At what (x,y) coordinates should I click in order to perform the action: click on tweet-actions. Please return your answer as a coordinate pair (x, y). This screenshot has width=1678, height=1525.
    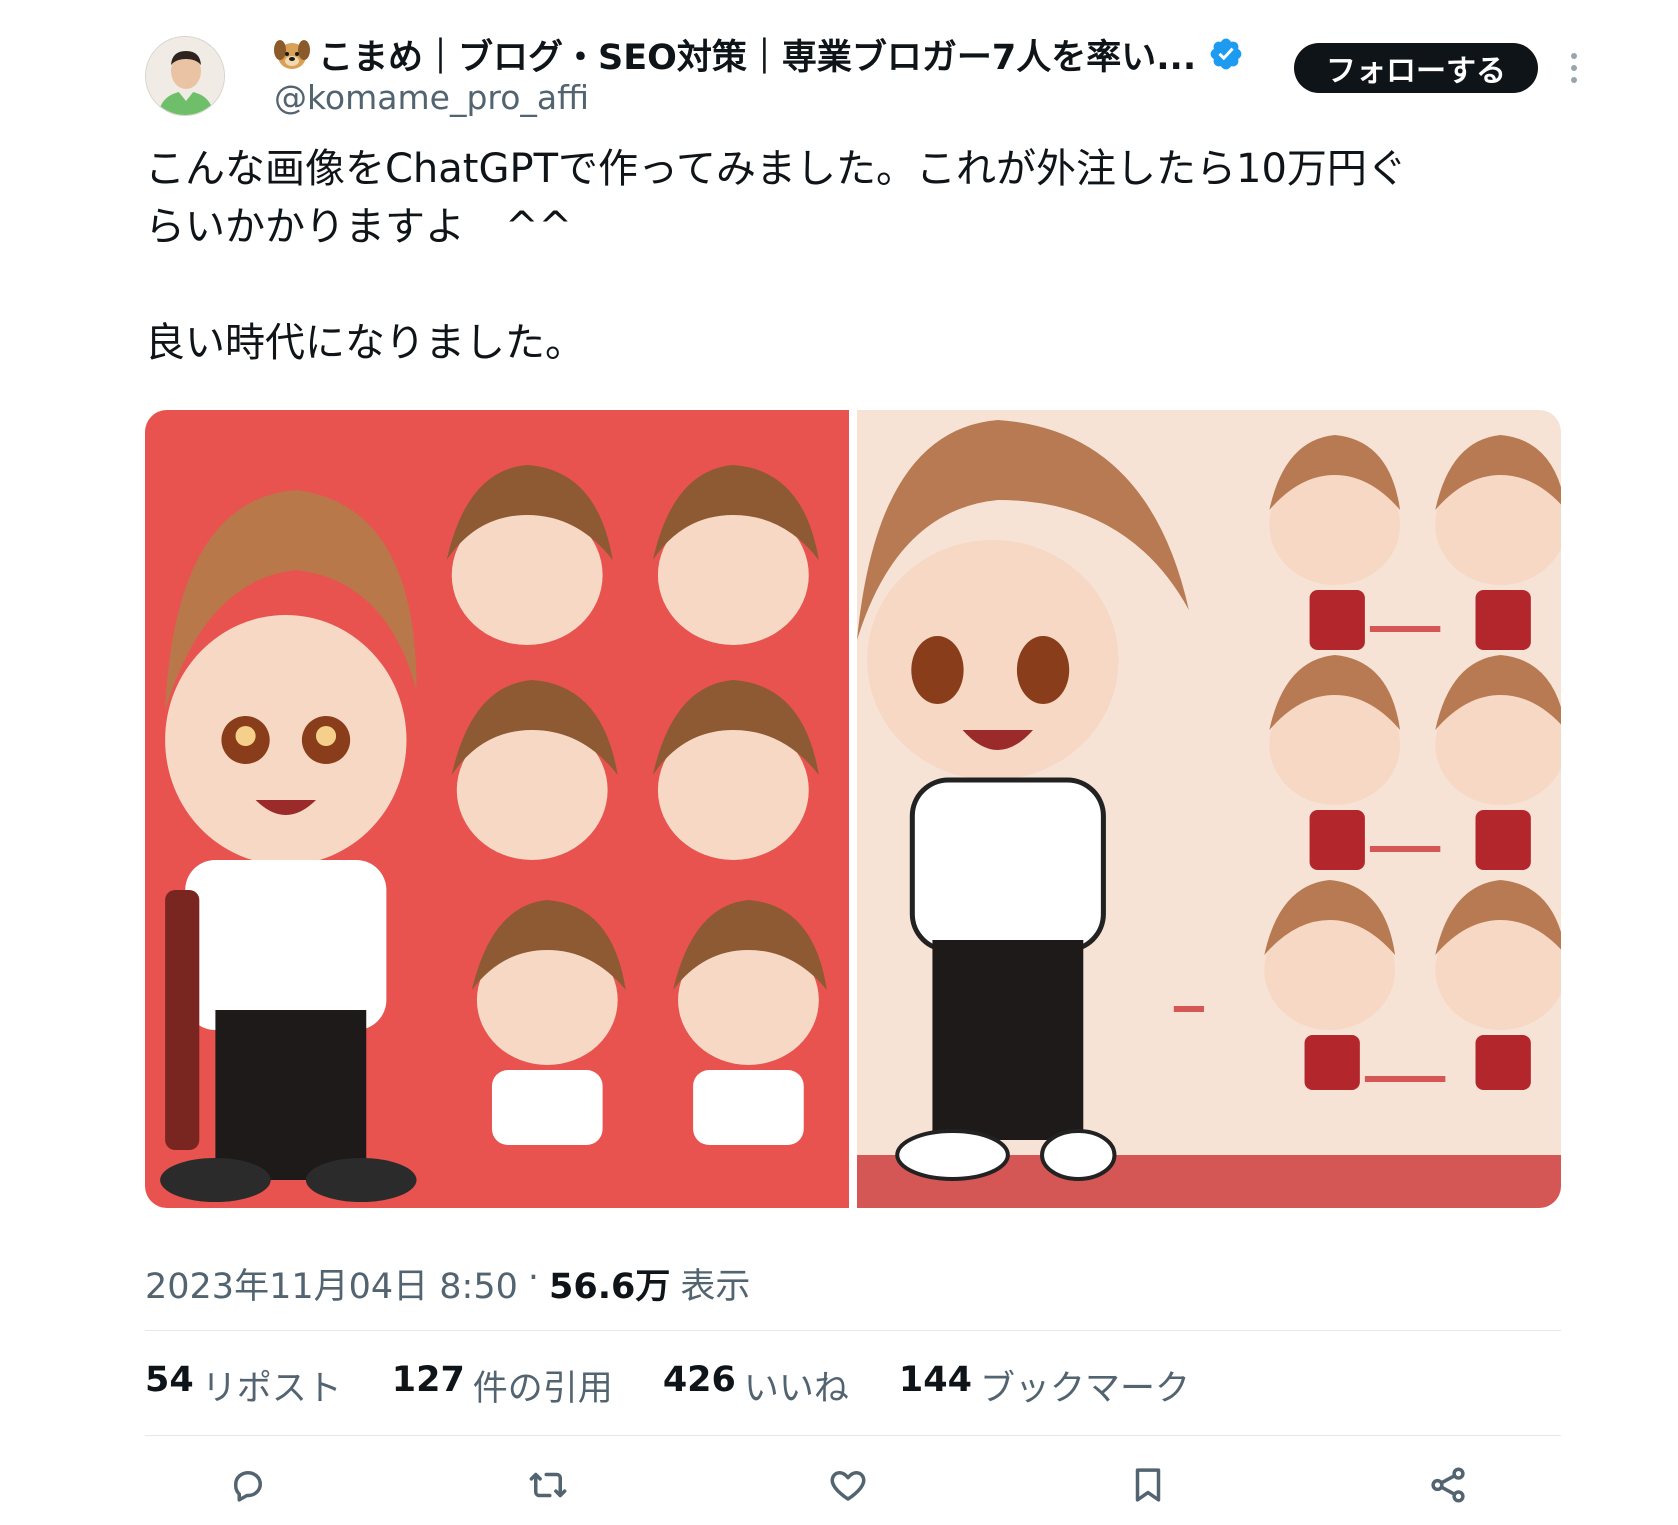
    Looking at the image, I should click on (853, 1485).